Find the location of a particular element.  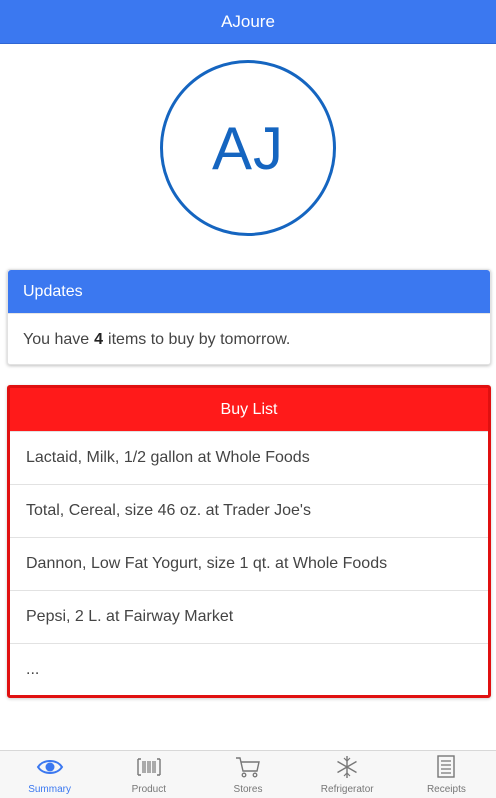

tab-stores: Stores is located at coordinates (247, 774).